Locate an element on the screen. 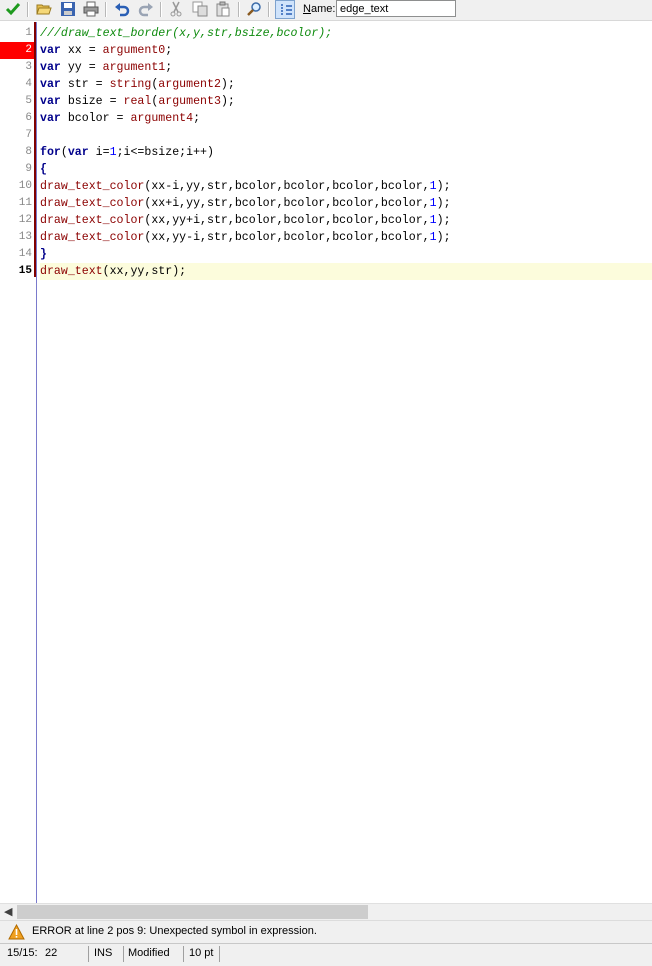  scroll-thumb is located at coordinates (192, 912).